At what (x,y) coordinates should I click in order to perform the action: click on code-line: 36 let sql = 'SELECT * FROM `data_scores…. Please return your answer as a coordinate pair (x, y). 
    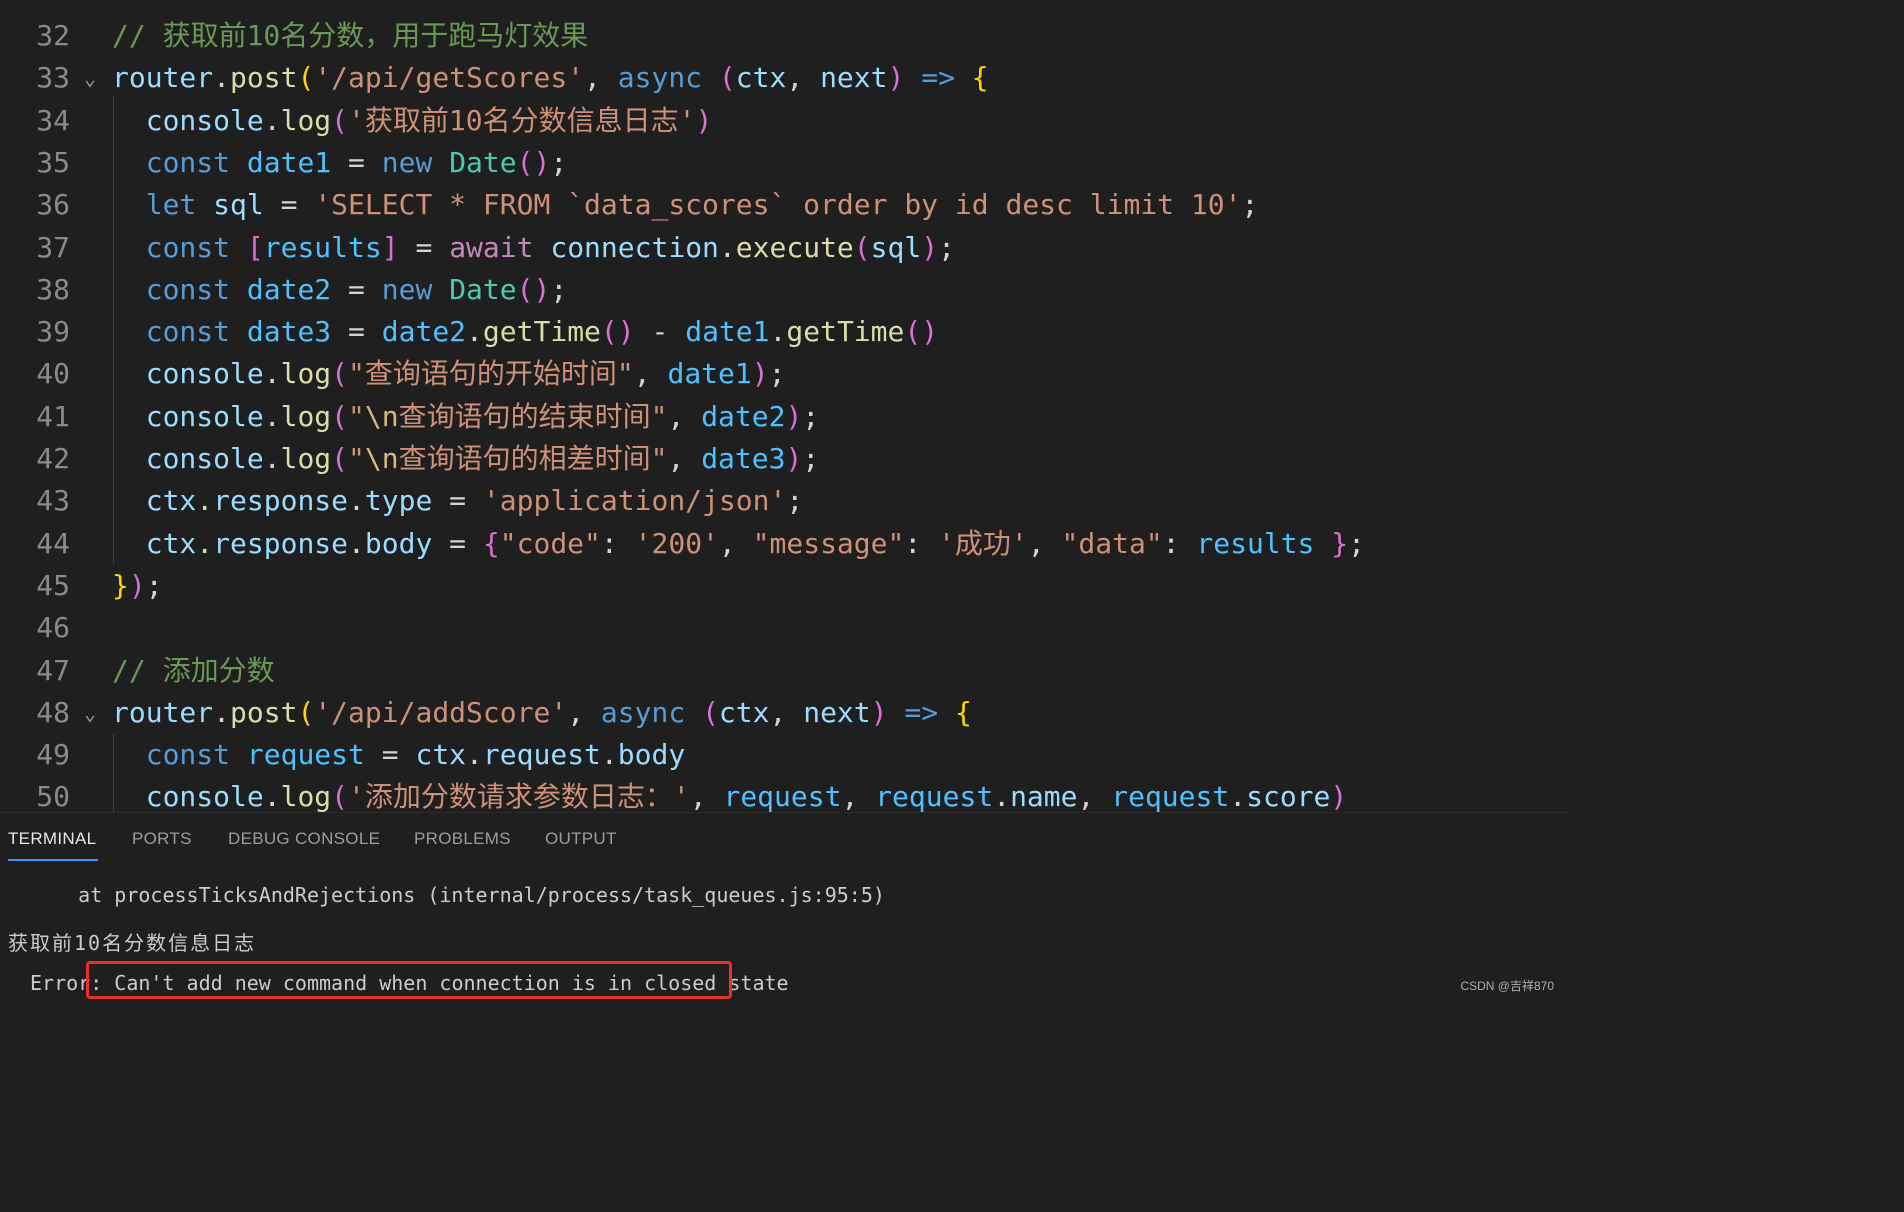
    Looking at the image, I should click on (784, 205).